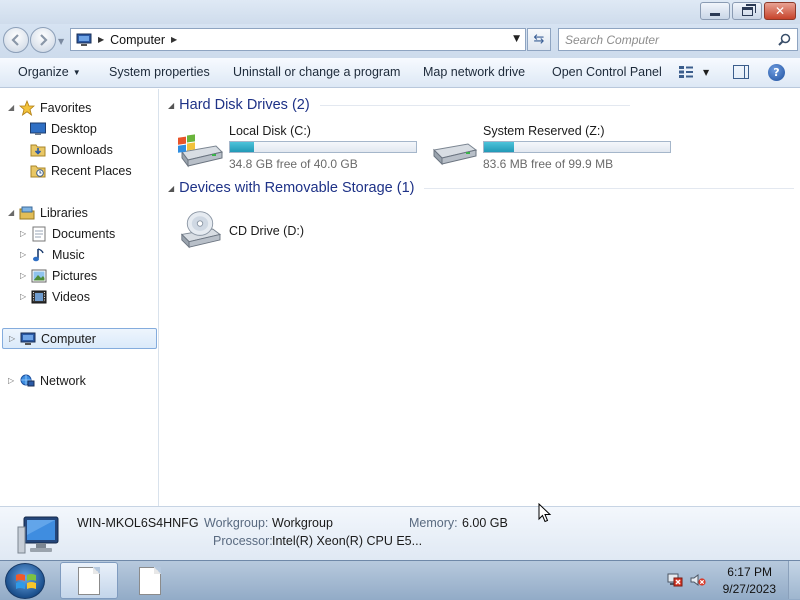  Describe the element at coordinates (200, 151) in the screenshot. I see `windows-hard-drive-icon` at that location.